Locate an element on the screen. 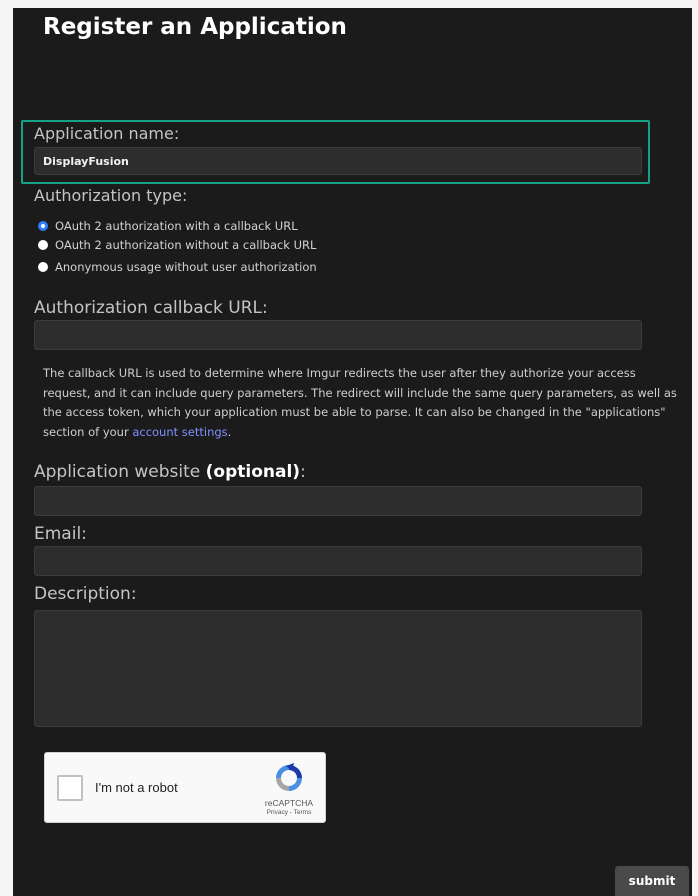 This screenshot has width=698, height=896. optional-tag: (optional) is located at coordinates (253, 472).